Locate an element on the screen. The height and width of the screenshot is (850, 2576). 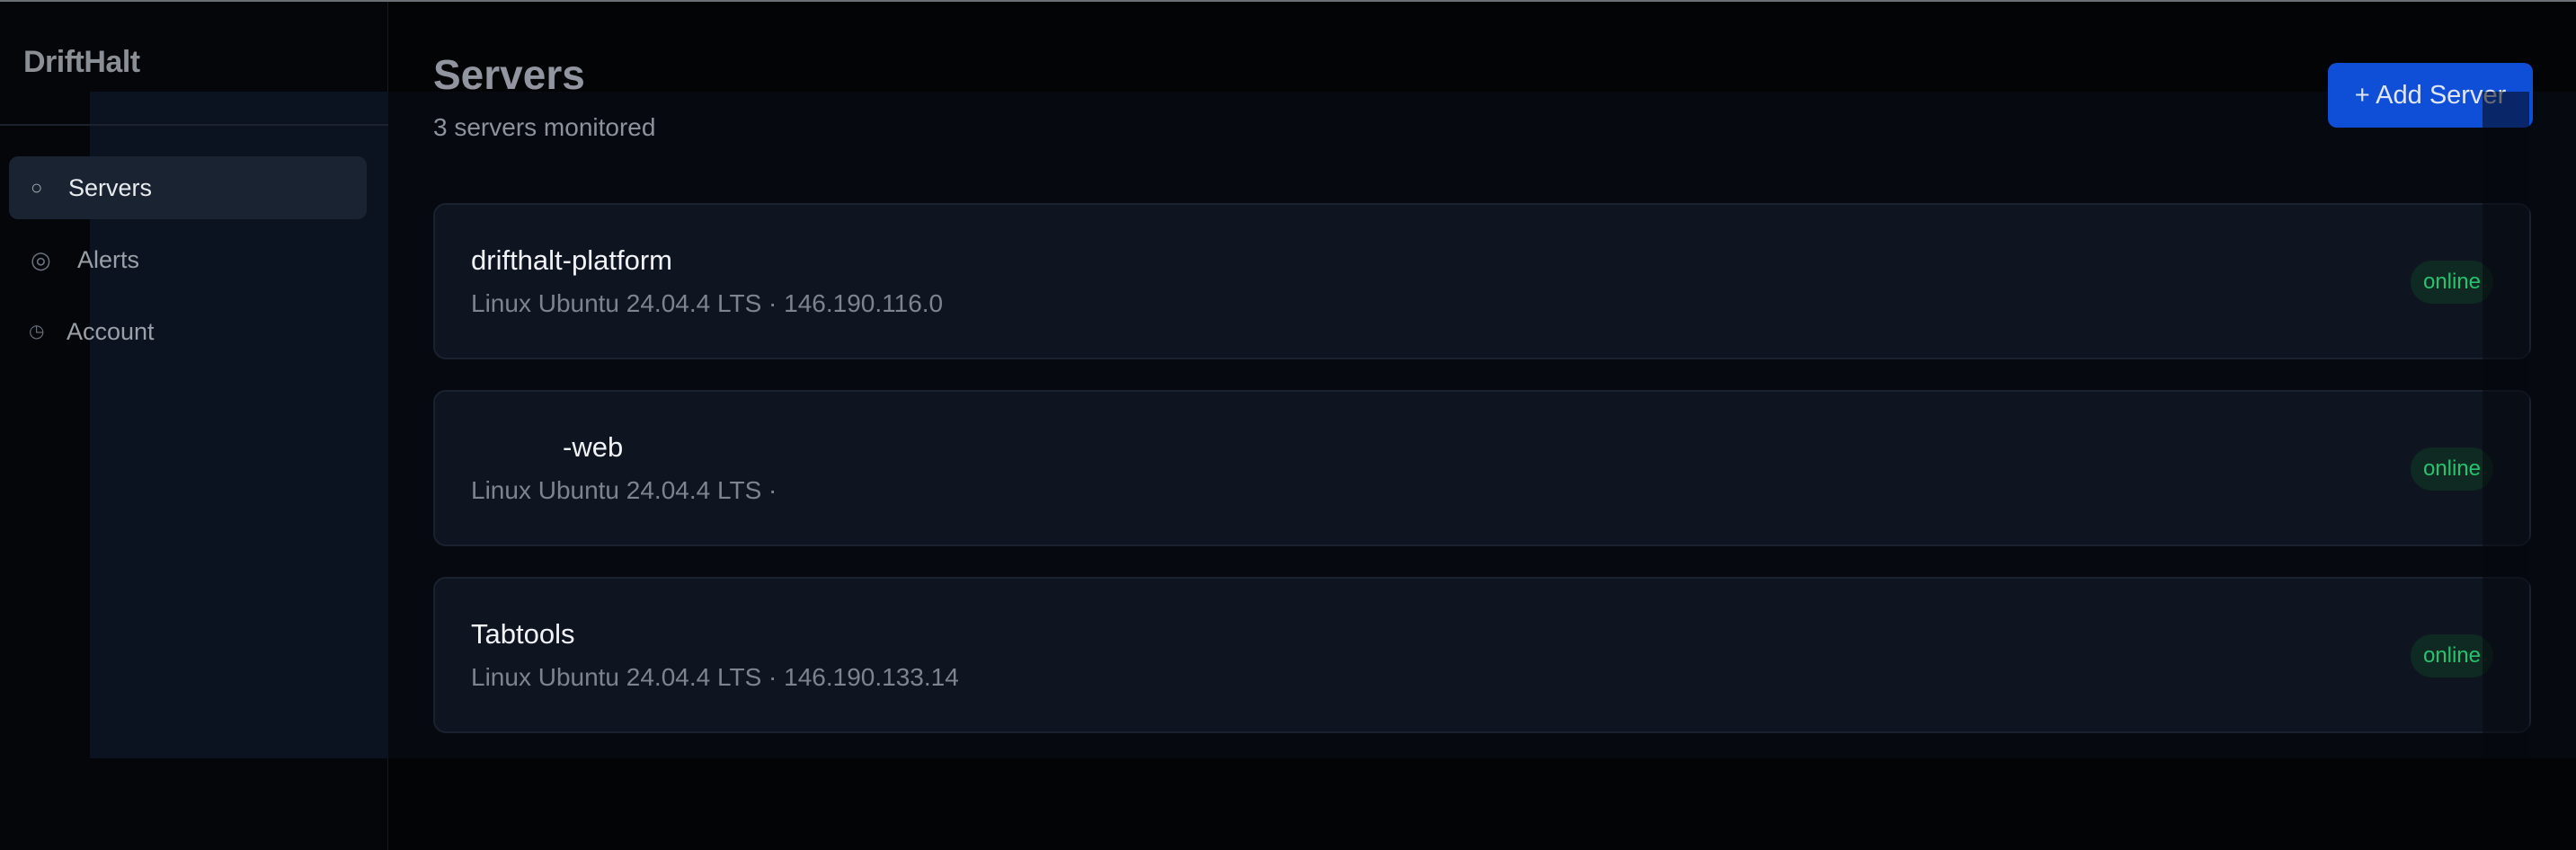
sidebar-item-servers: ○ Servers is located at coordinates (188, 187).